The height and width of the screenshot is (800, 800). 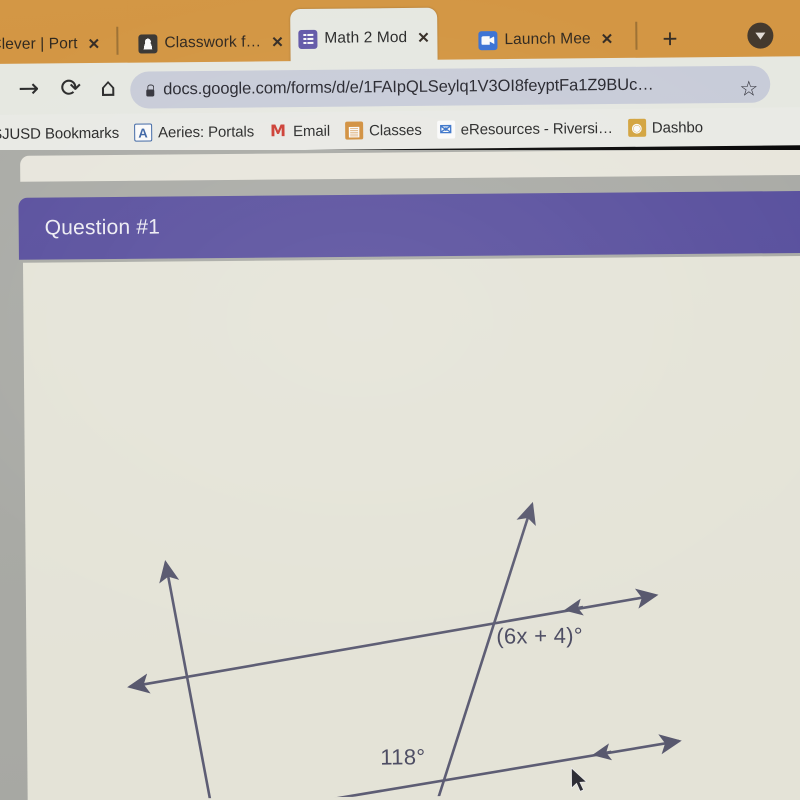 I want to click on form-card-top-edge, so click(x=410, y=166).